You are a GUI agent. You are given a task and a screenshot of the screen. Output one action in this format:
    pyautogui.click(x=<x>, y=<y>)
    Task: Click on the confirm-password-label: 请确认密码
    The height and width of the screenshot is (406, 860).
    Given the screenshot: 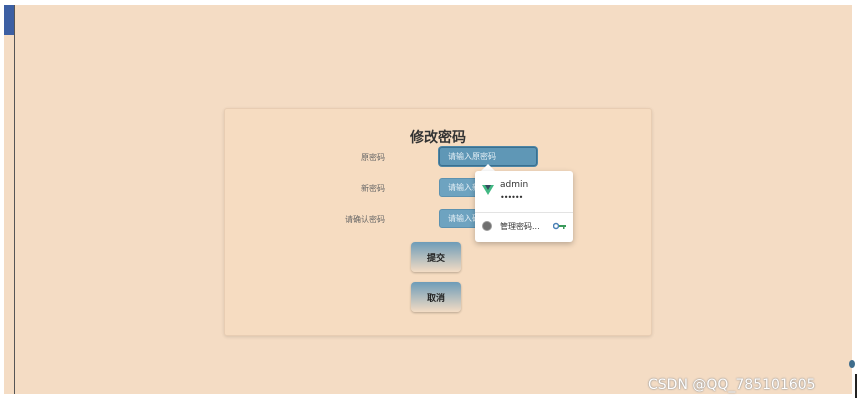 What is the action you would take?
    pyautogui.click(x=365, y=219)
    